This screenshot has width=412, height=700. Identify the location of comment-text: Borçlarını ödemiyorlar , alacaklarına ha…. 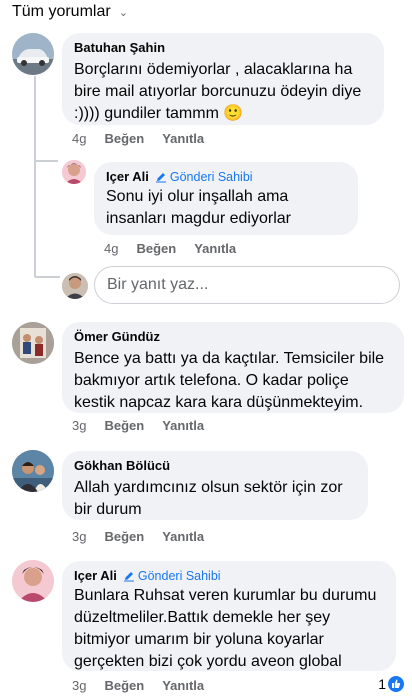
(218, 91).